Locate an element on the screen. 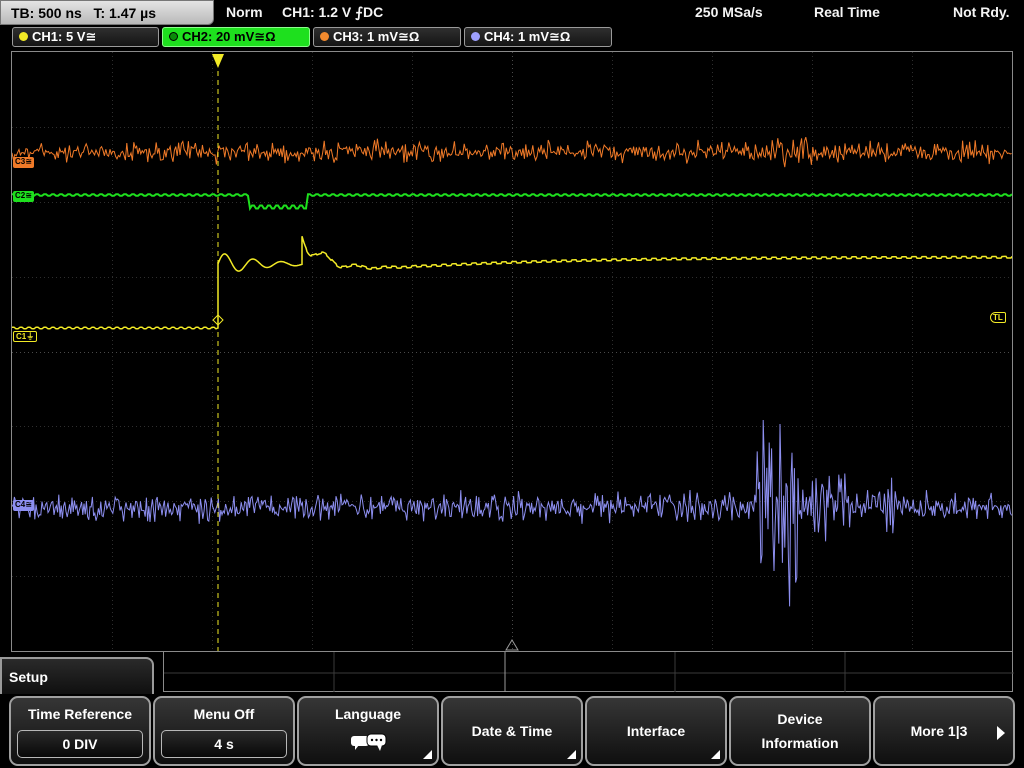 Image resolution: width=1024 pixels, height=768 pixels. menu-off-value: 4 s is located at coordinates (224, 744).